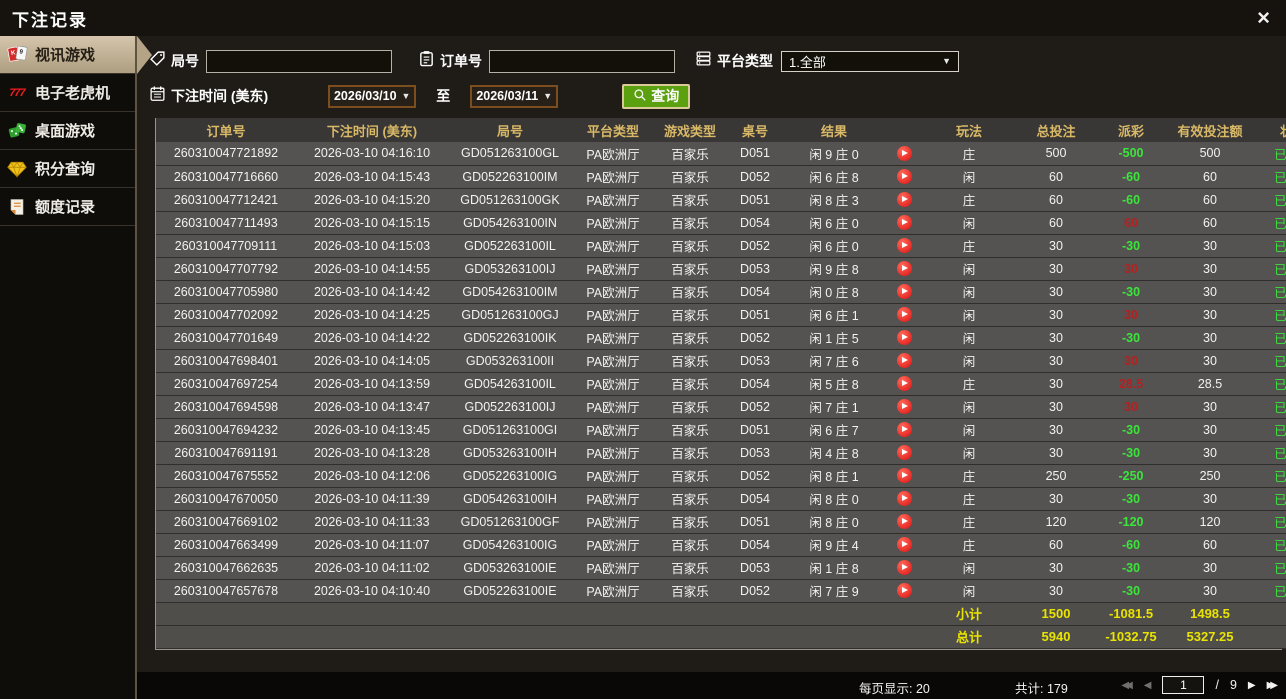  What do you see at coordinates (1263, 18) in the screenshot?
I see `close-icon: ×` at bounding box center [1263, 18].